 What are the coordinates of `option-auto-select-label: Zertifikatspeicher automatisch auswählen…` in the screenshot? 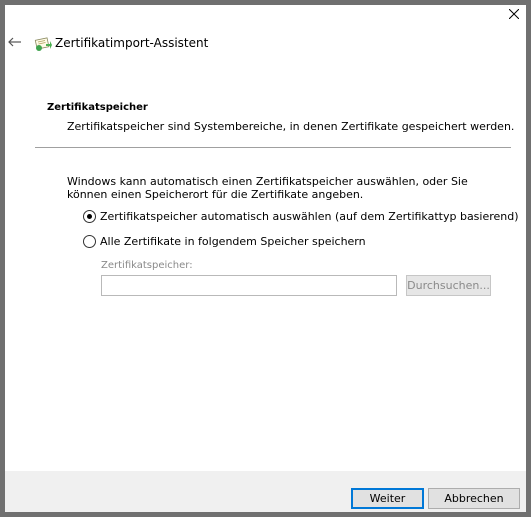 It's located at (309, 216).